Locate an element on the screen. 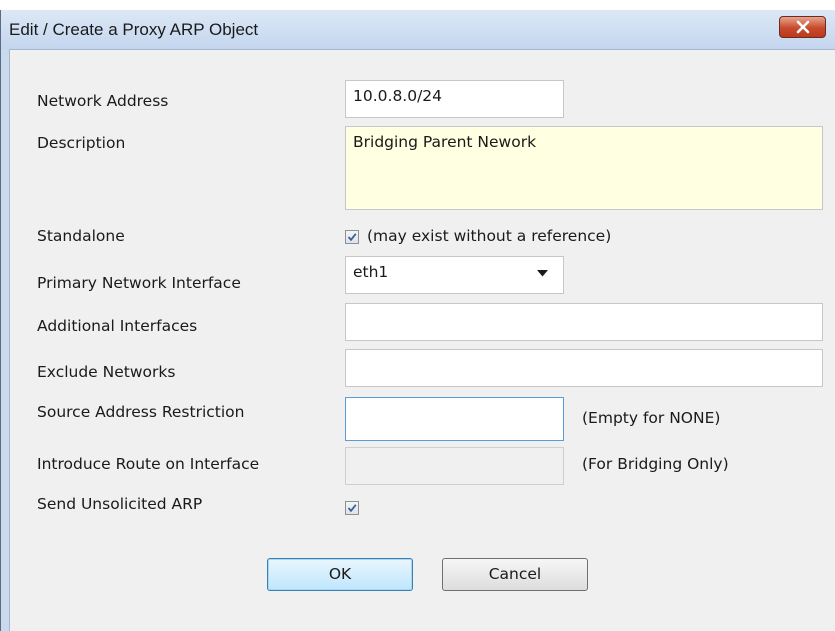  send-unsolicited-arp-checkbox is located at coordinates (352, 508).